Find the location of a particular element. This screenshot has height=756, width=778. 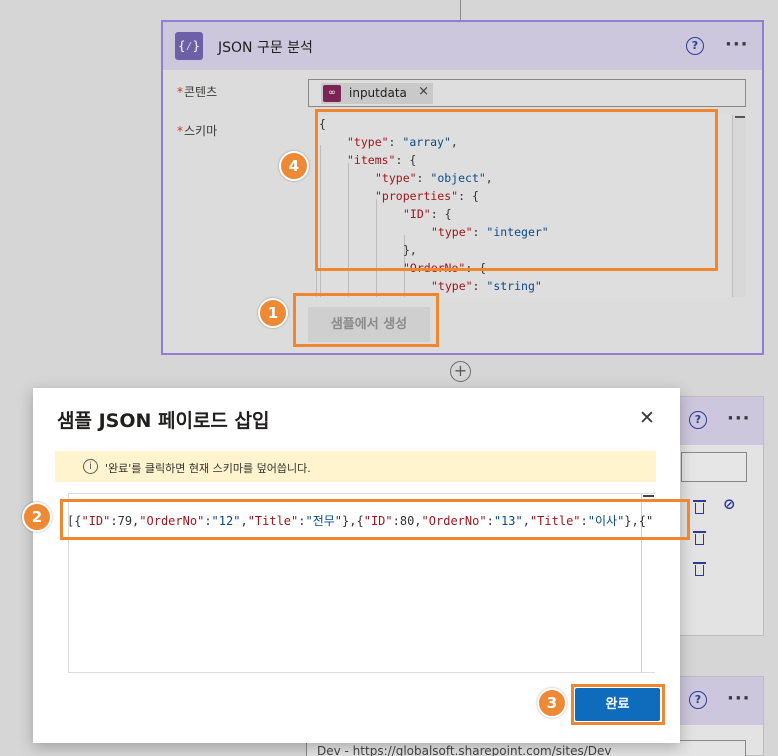

card-header: {⁄} JSON 구문 분석 ? ··· is located at coordinates (462, 46).